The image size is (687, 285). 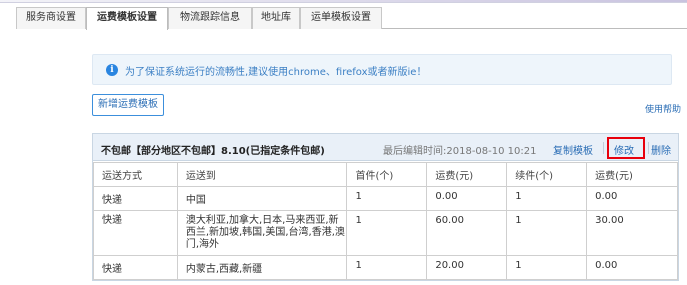 What do you see at coordinates (573, 149) in the screenshot?
I see `copy-template-link: 复制模板` at bounding box center [573, 149].